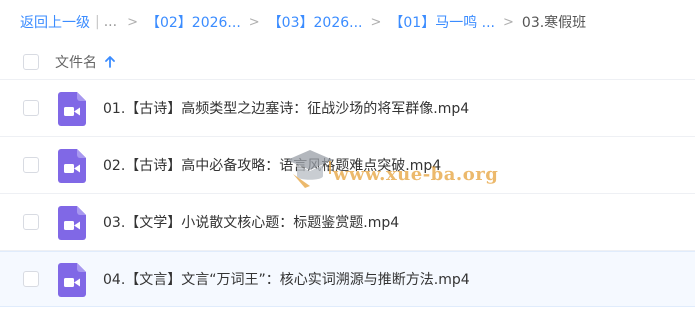 This screenshot has width=695, height=335. I want to click on file-name: 01.【古诗】高频类型之边塞诗：征战沙场的将军群像.mp4, so click(286, 108).